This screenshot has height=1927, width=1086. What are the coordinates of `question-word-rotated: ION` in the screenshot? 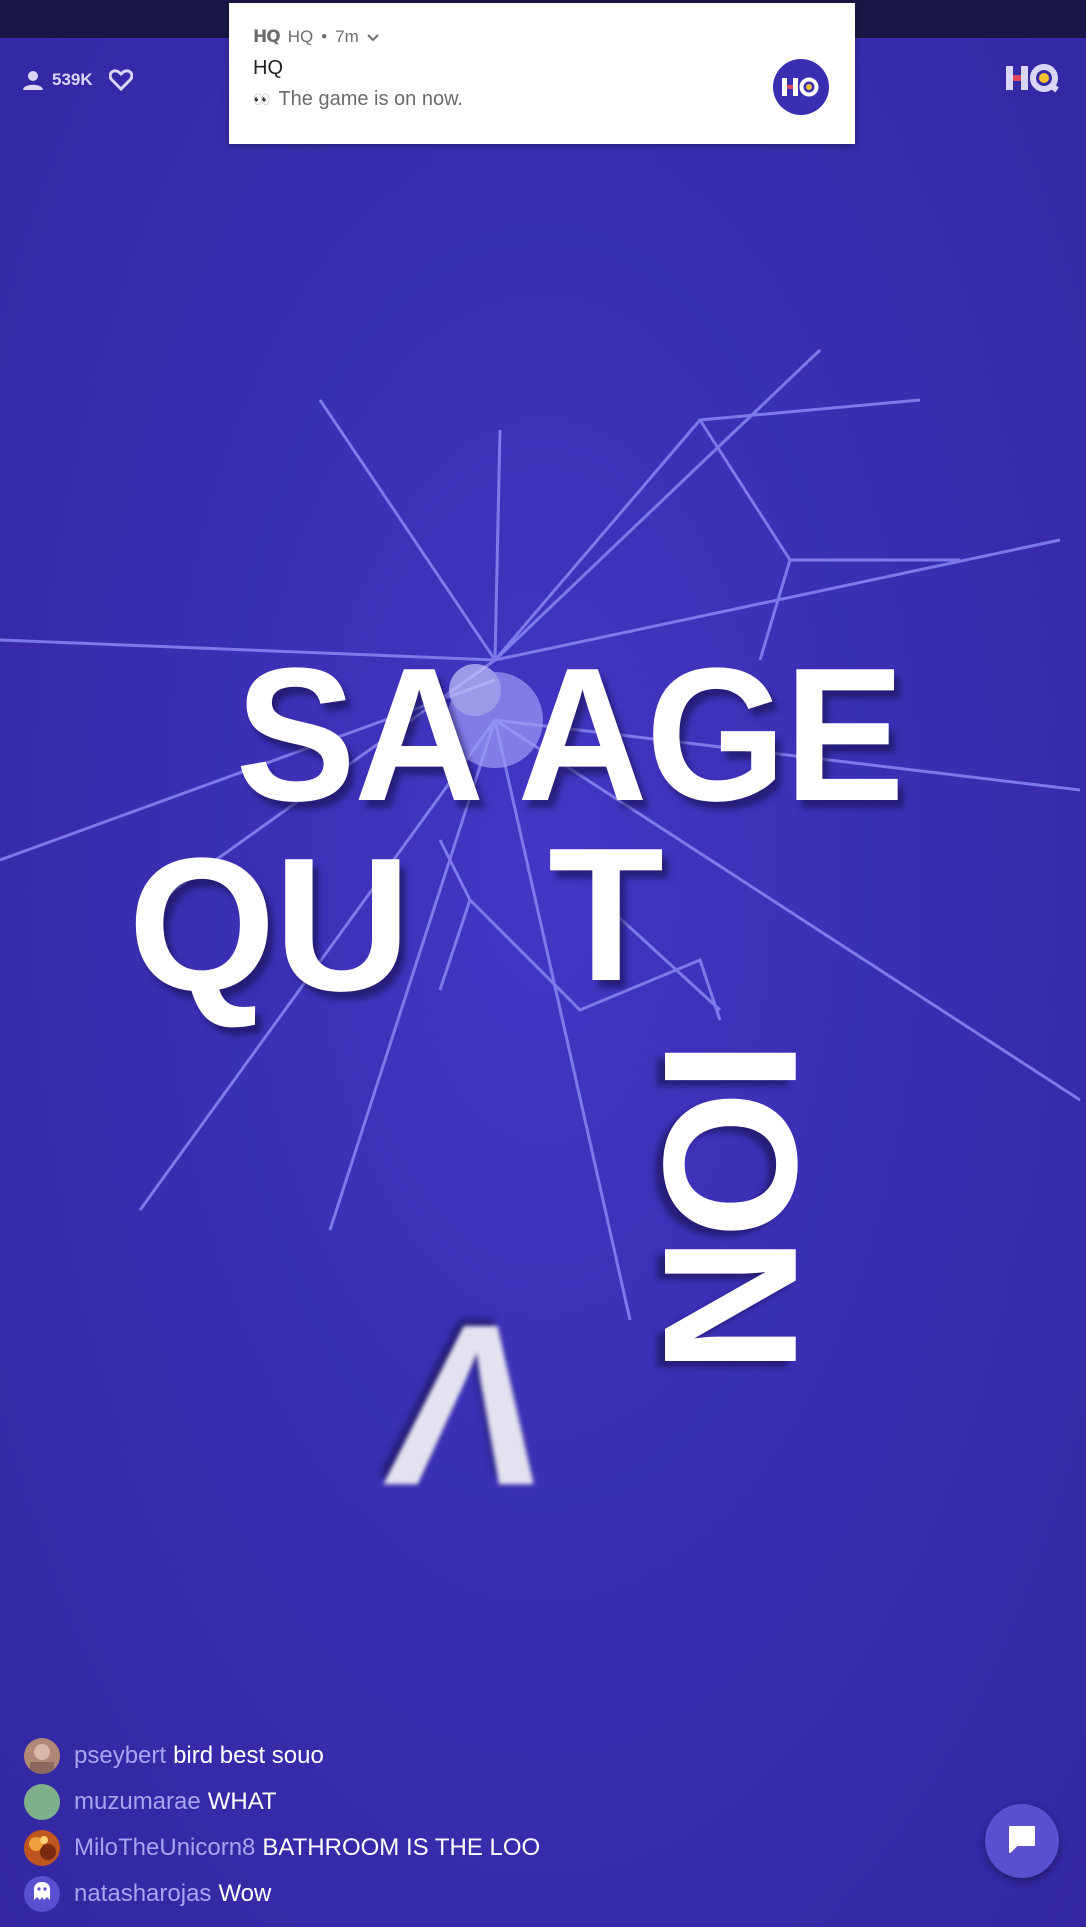 It's located at (730, 1206).